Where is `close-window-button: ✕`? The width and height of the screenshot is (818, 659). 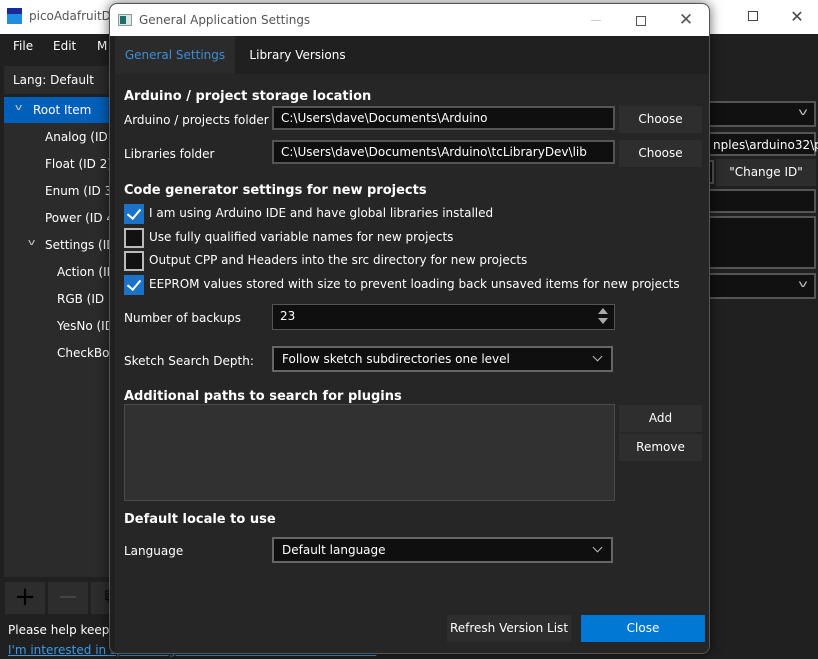 close-window-button: ✕ is located at coordinates (797, 17).